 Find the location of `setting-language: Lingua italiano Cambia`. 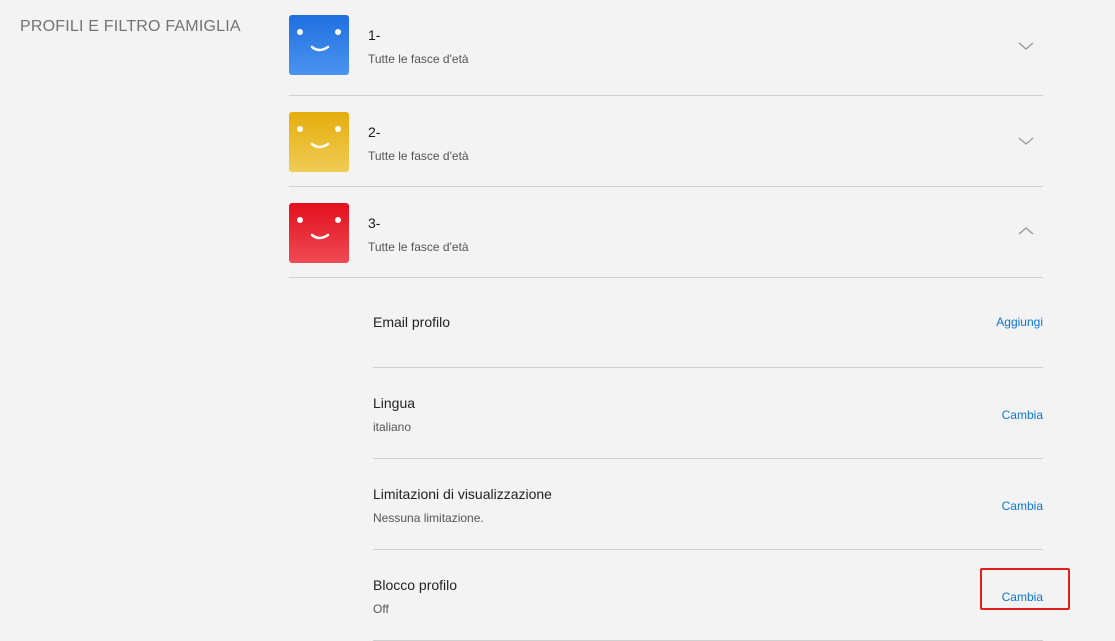

setting-language: Lingua italiano Cambia is located at coordinates (708, 413).